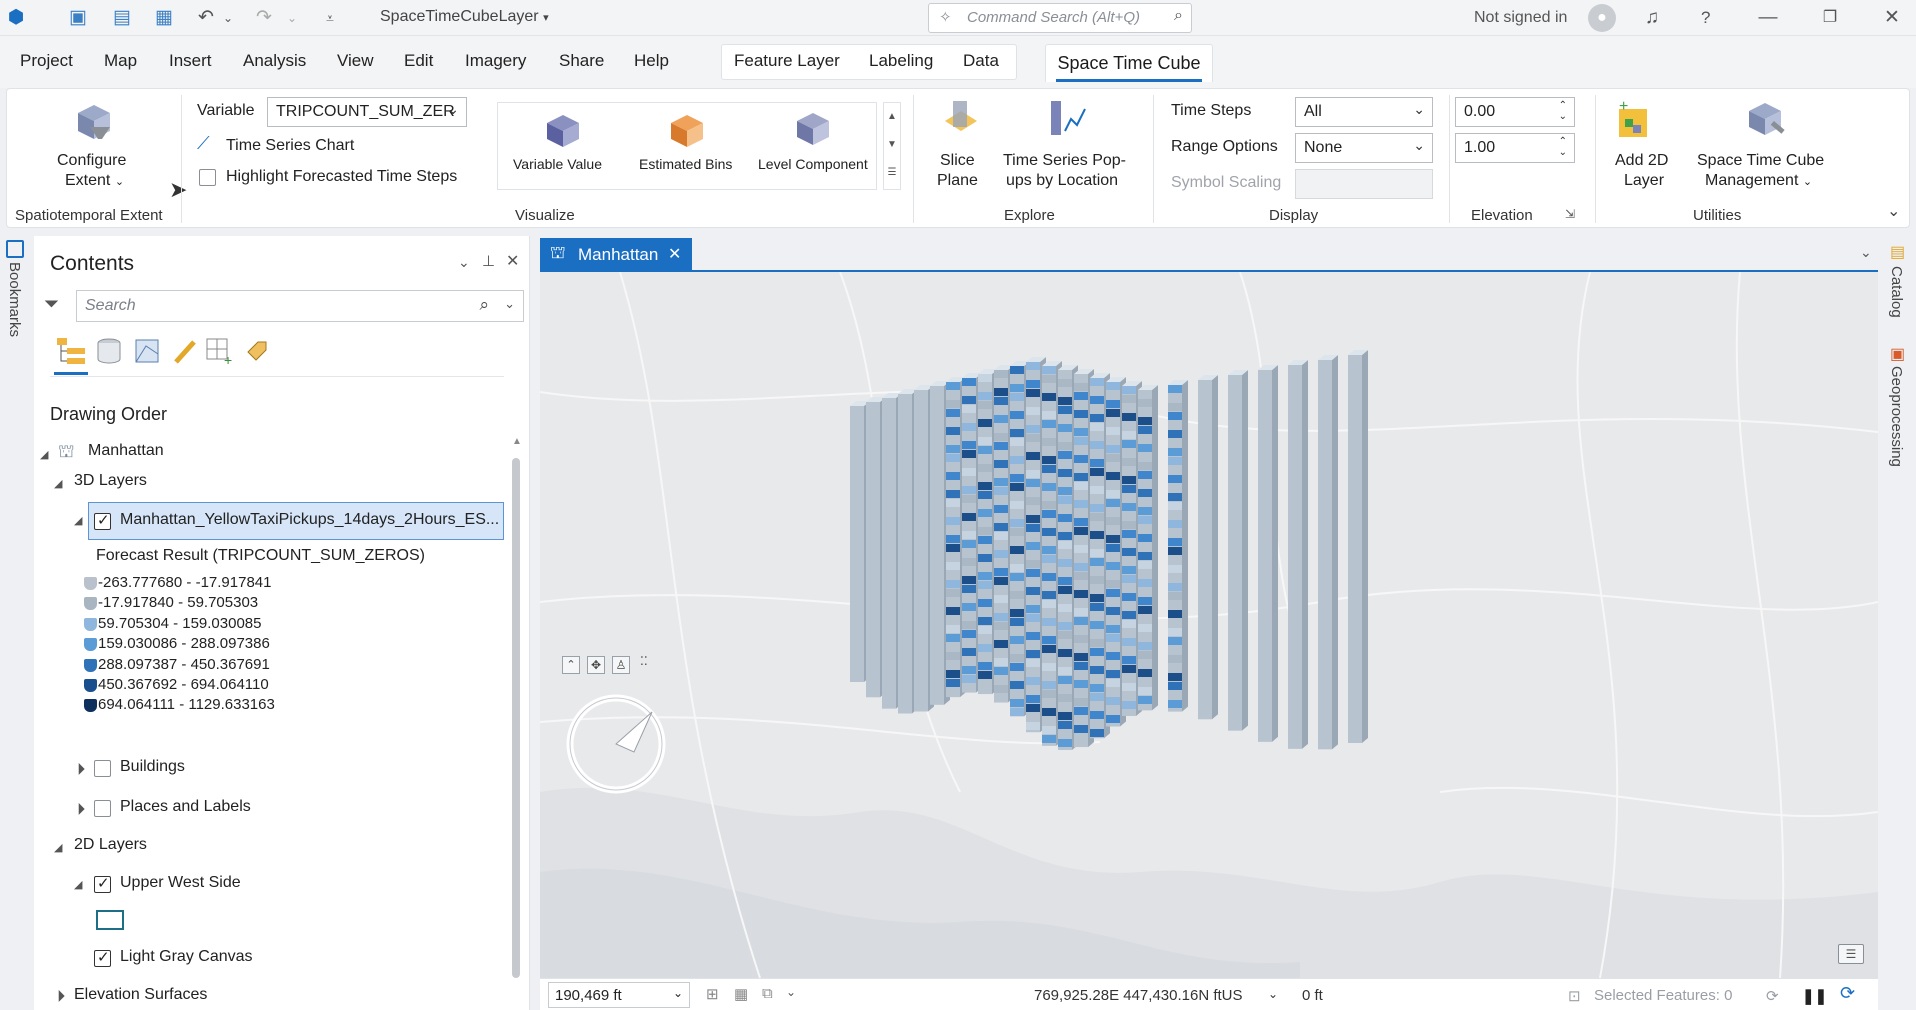  I want to click on signin-text: Not signed in, so click(1520, 18).